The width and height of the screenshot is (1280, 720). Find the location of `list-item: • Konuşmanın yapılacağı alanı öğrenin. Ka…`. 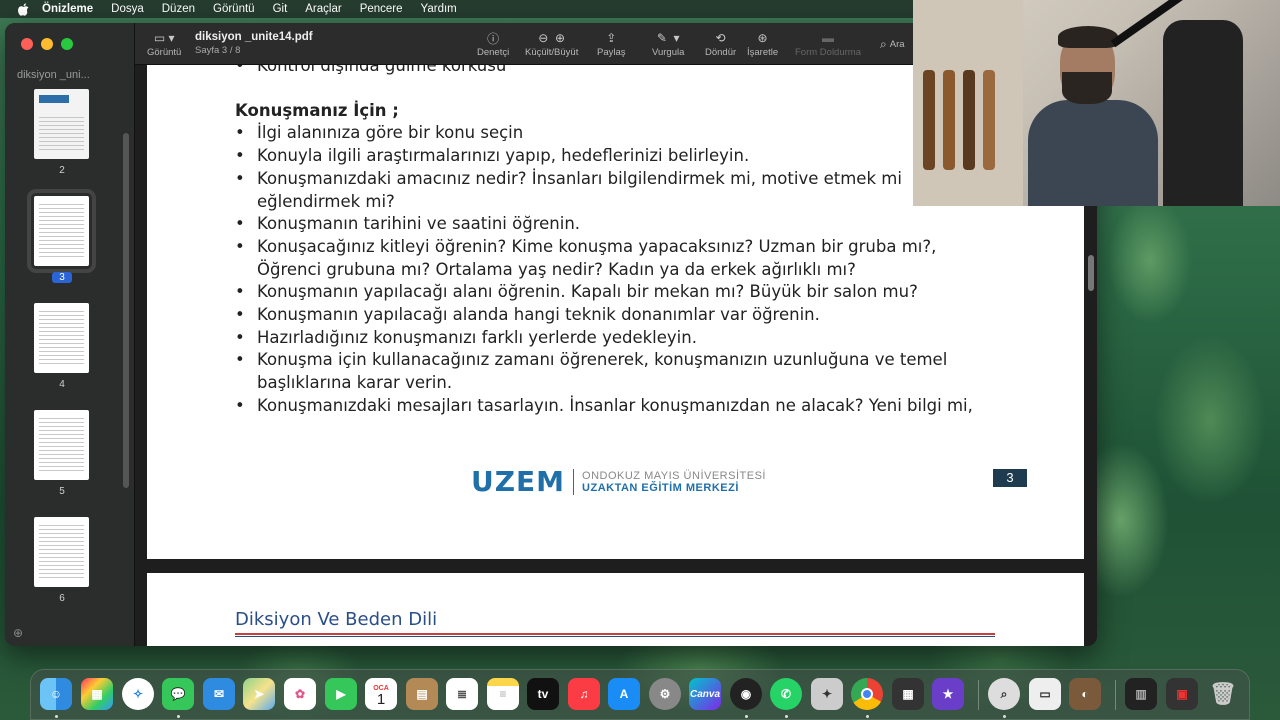

list-item: • Konuşmanın yapılacağı alanı öğrenin. Ka… is located at coordinates (576, 292).